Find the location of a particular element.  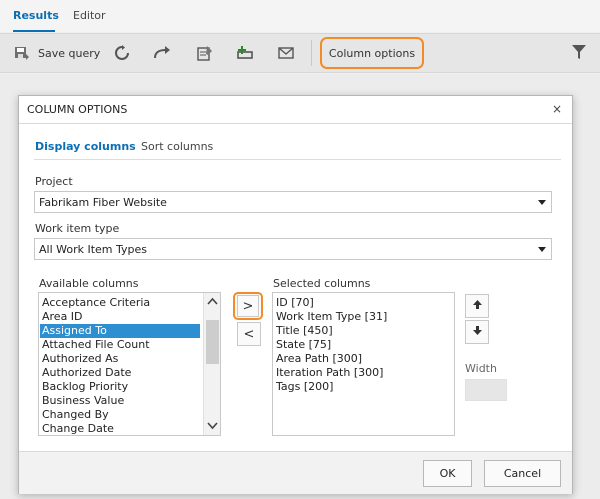

email-query-button is located at coordinates (286, 53).